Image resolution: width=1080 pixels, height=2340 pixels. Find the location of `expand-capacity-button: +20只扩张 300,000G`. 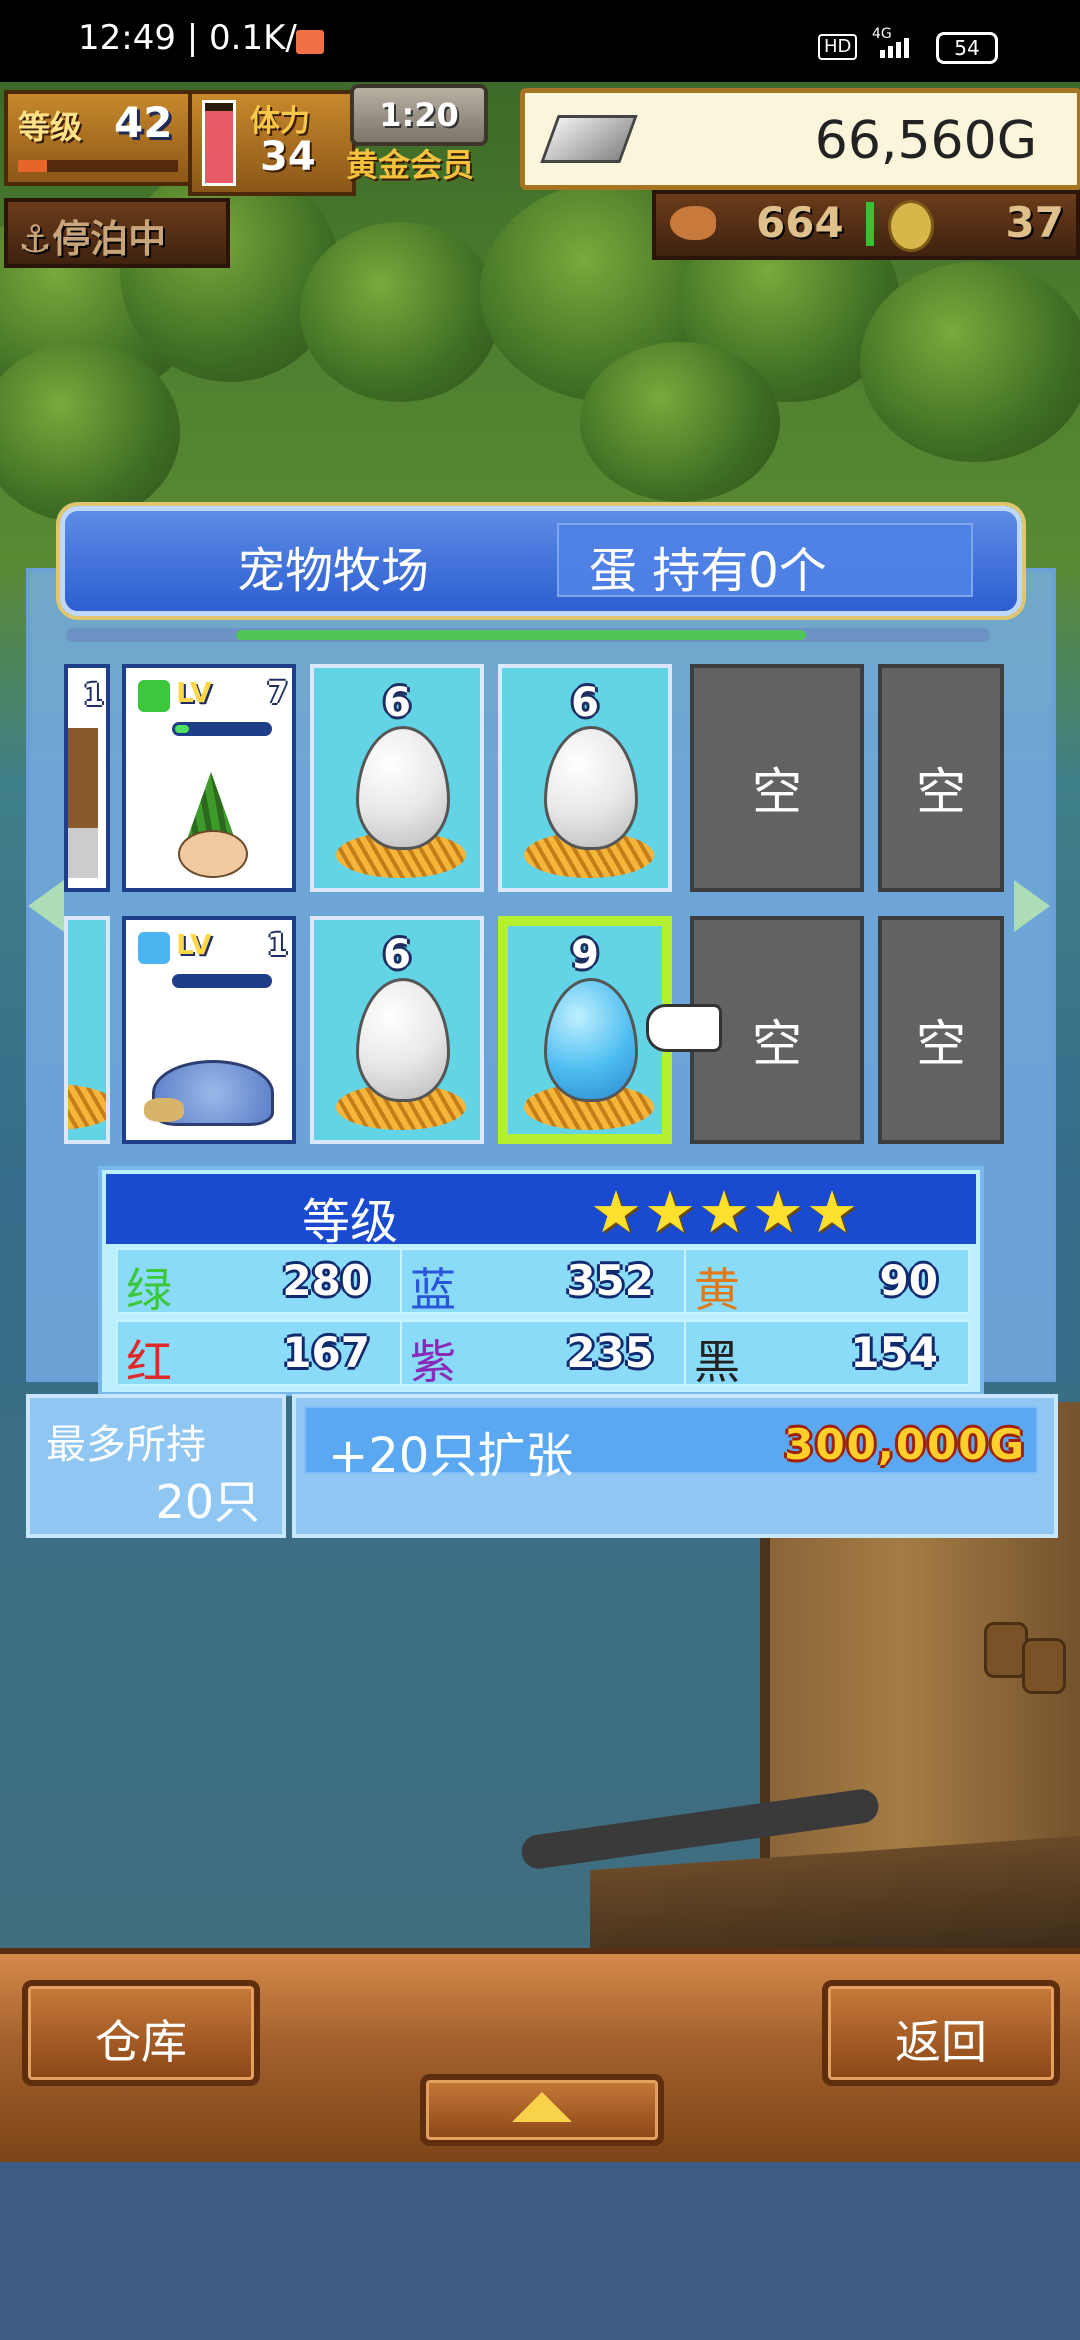

expand-capacity-button: +20只扩张 300,000G is located at coordinates (675, 1466).